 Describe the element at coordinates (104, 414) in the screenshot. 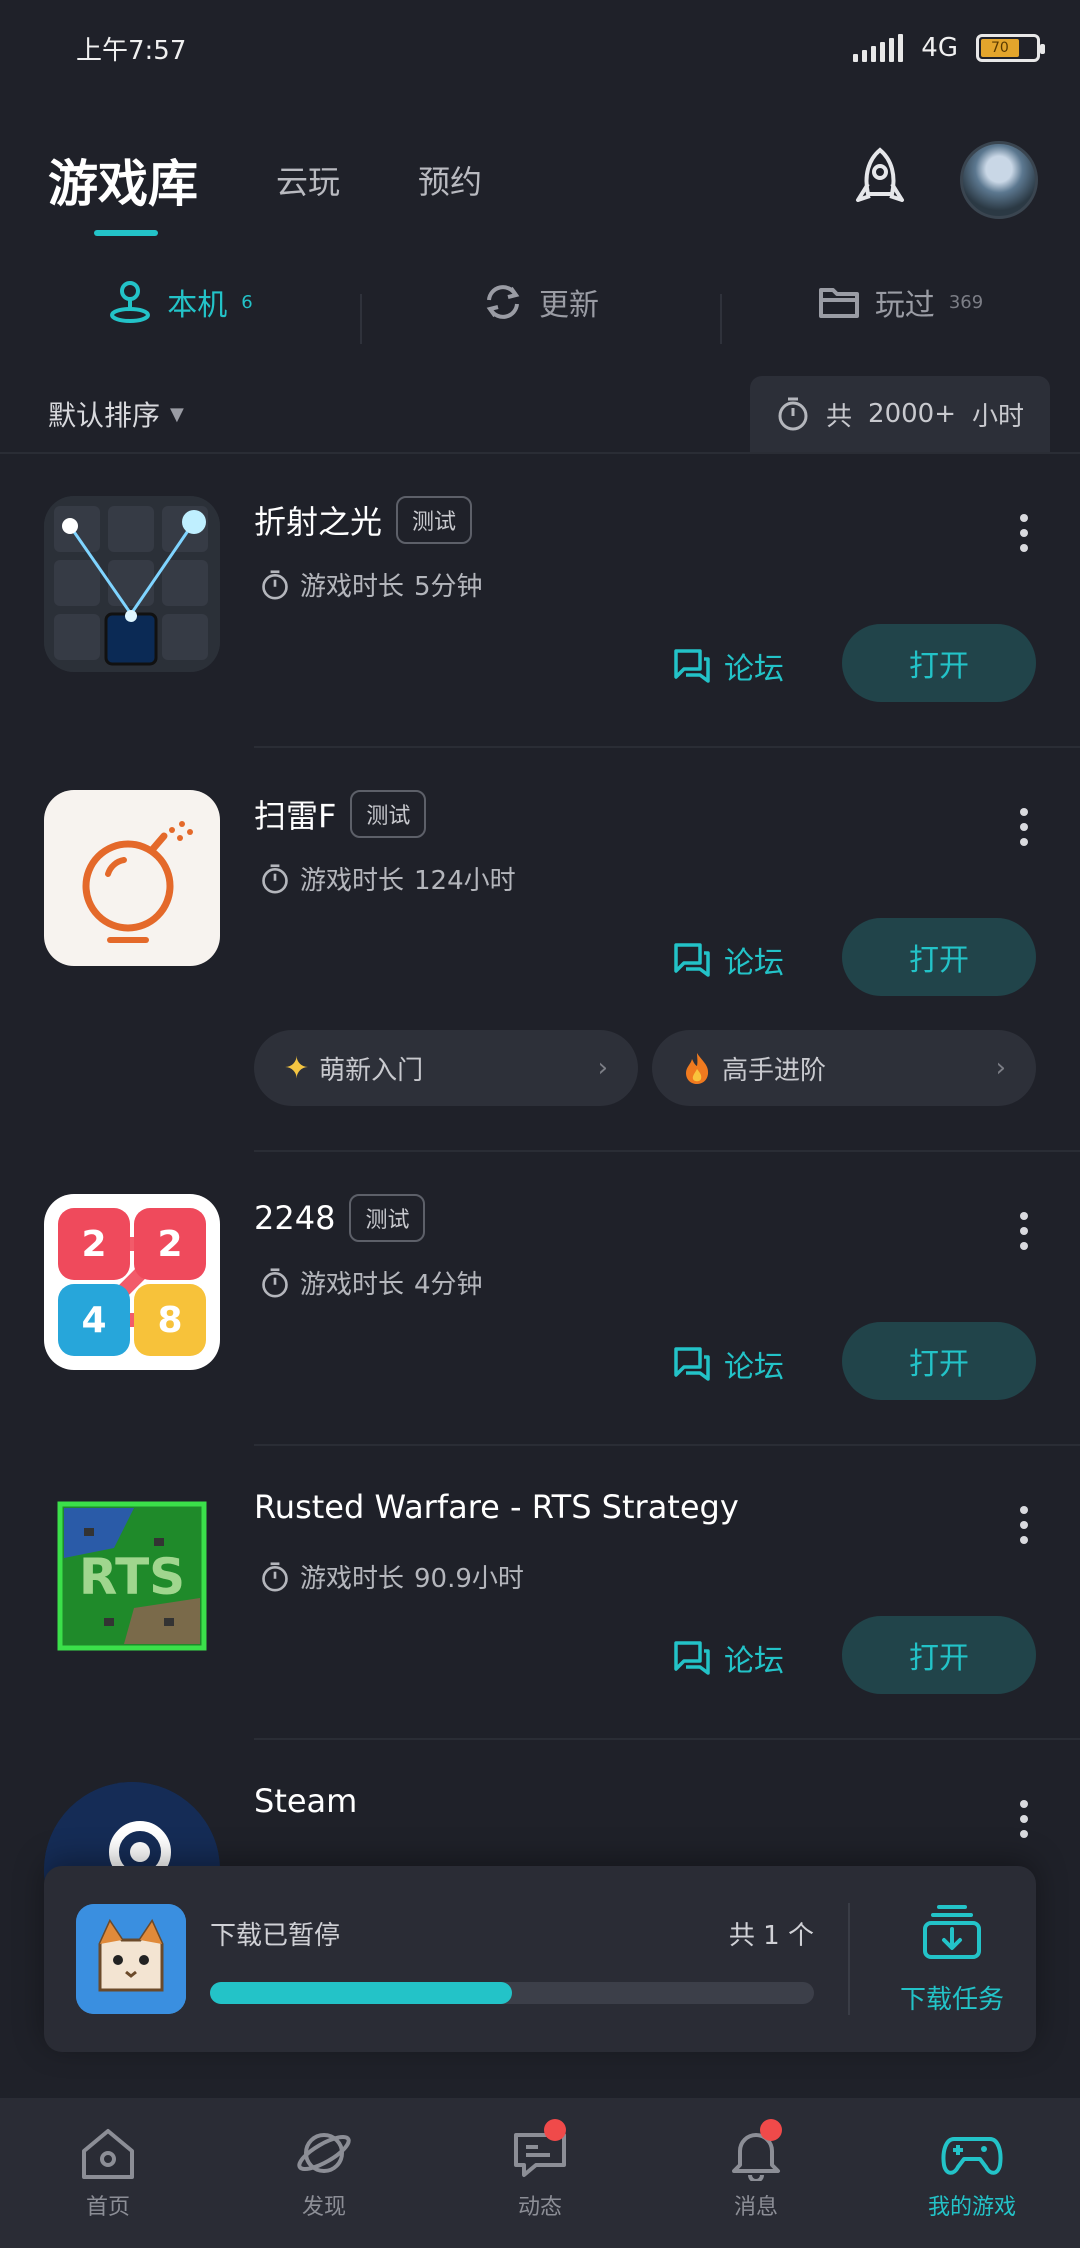

I see `sort-dropdown: 默认排序` at that location.